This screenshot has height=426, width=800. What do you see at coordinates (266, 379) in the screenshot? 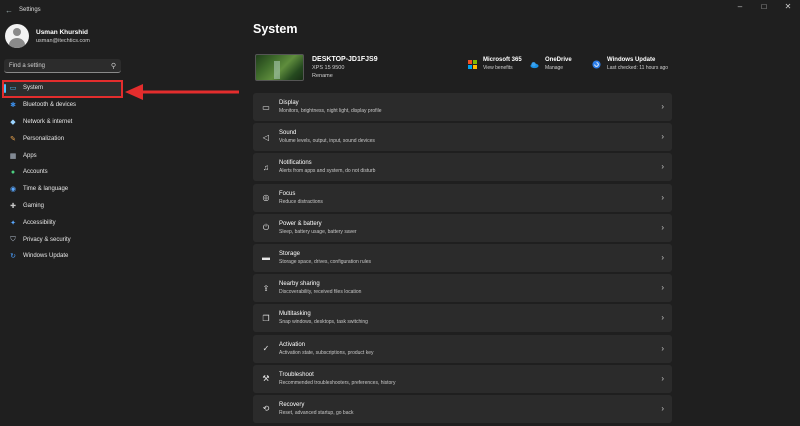
I see `wrench-icon: ⚒` at bounding box center [266, 379].